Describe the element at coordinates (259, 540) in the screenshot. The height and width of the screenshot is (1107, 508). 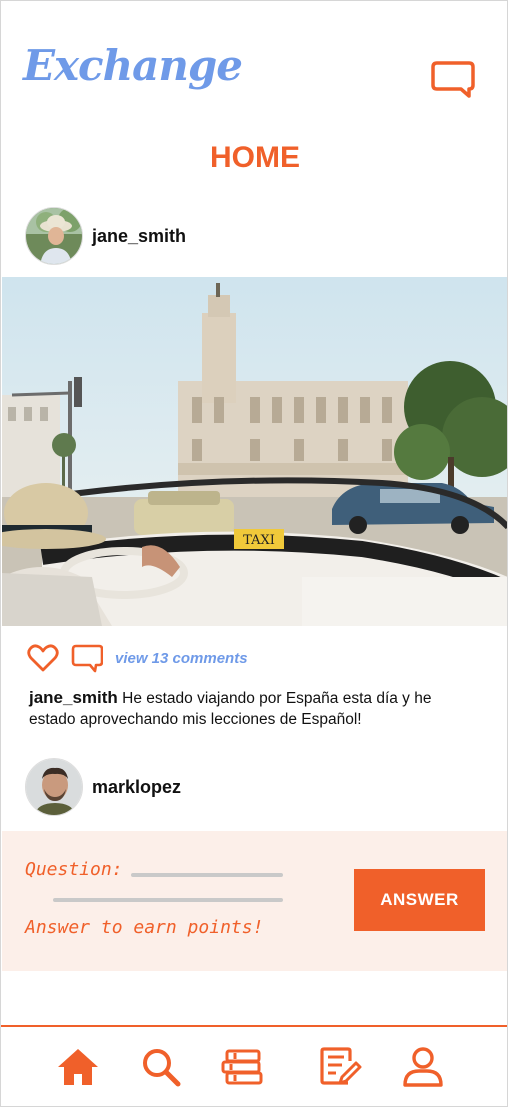
I see `svg-text: TAXI` at that location.